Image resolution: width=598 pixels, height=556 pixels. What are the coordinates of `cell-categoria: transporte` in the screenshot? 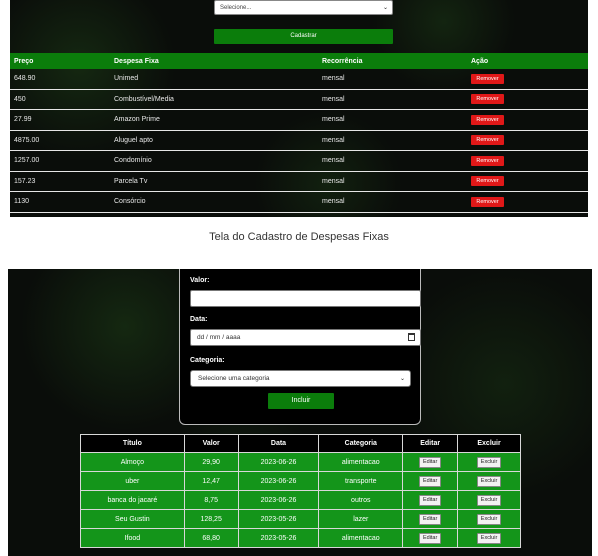 It's located at (361, 481).